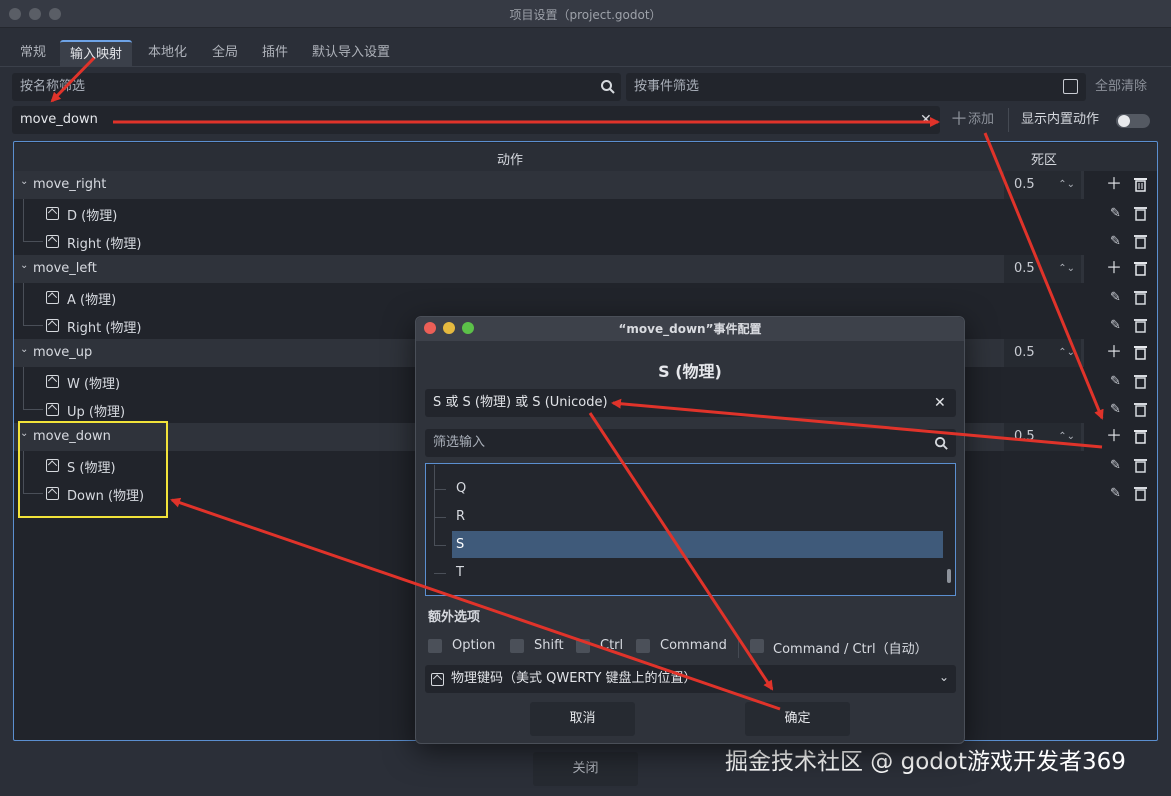 This screenshot has height=796, width=1171. What do you see at coordinates (940, 403) in the screenshot?
I see `clear-event-icon: ✕` at bounding box center [940, 403].